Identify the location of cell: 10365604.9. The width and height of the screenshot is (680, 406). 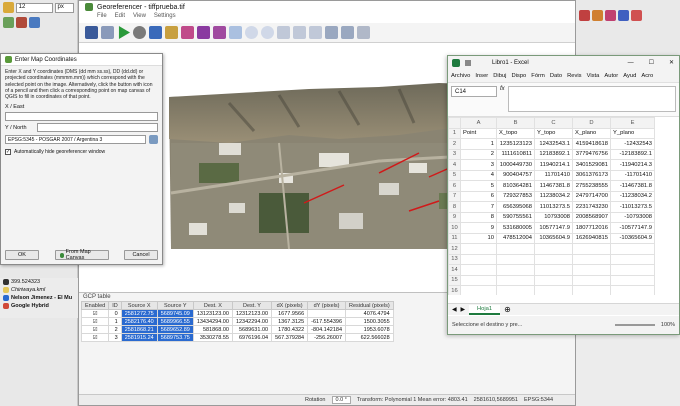
(553, 238).